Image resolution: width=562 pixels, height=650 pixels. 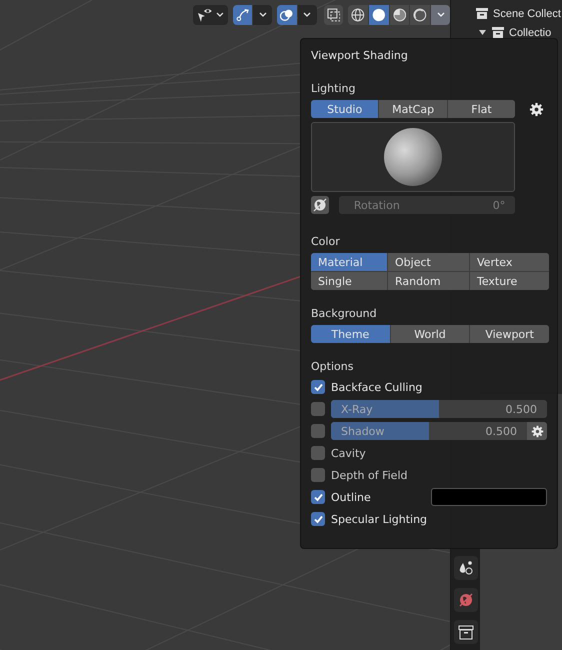 What do you see at coordinates (482, 109) in the screenshot?
I see `lighting-option-button: Flat` at bounding box center [482, 109].